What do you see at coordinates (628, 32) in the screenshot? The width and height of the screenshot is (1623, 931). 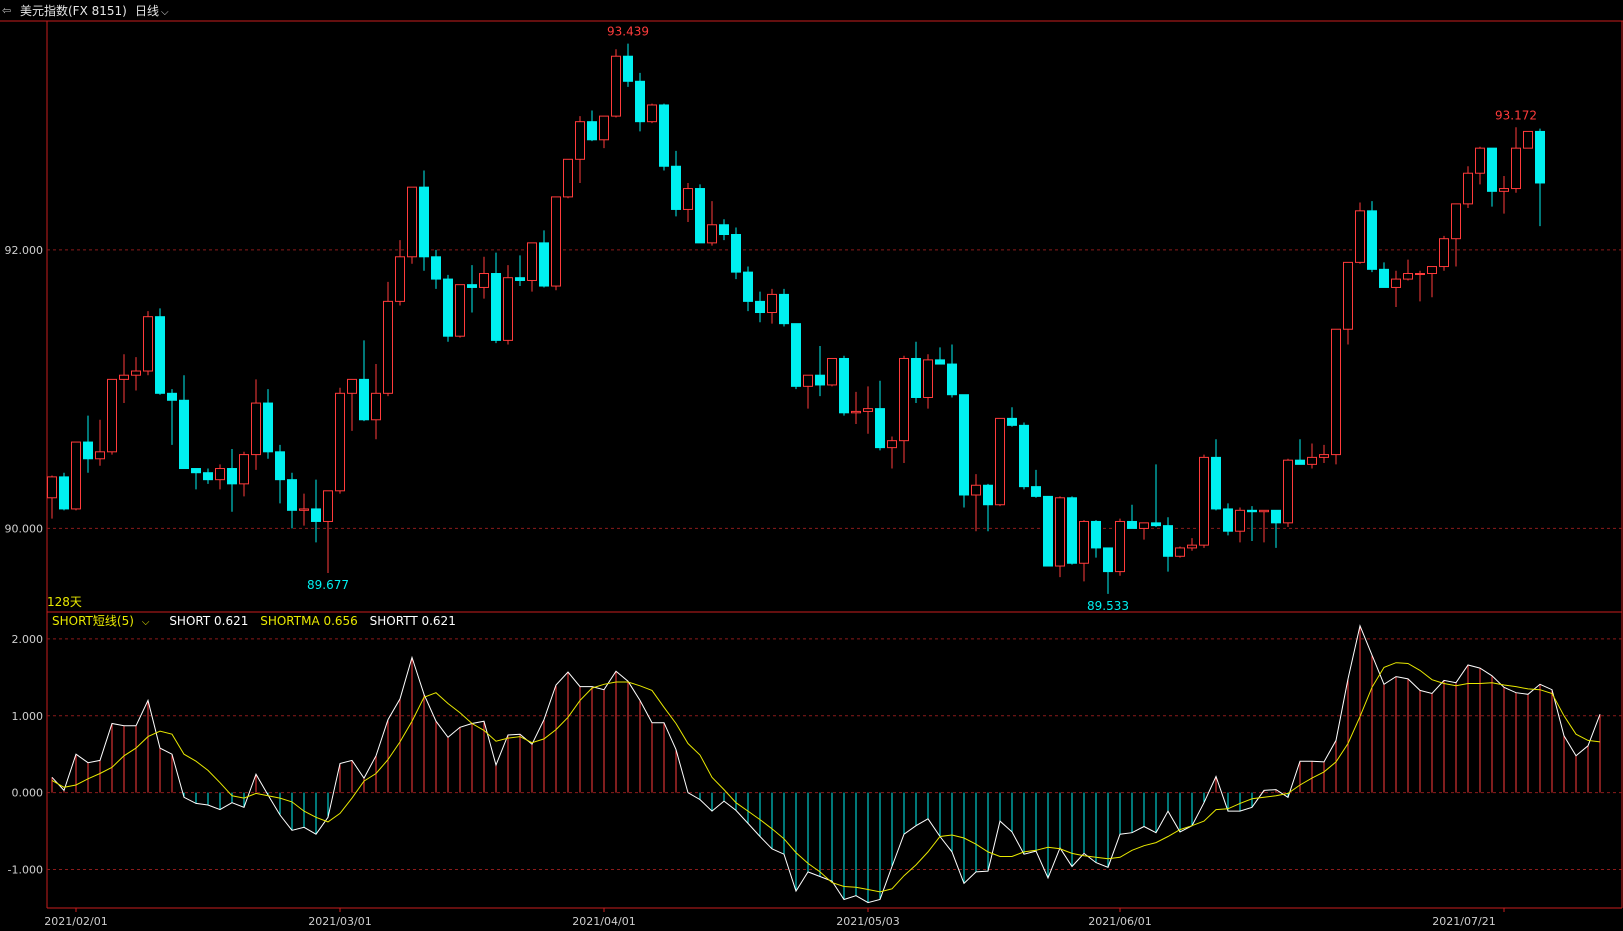 I see `max-price-label: 93.439` at bounding box center [628, 32].